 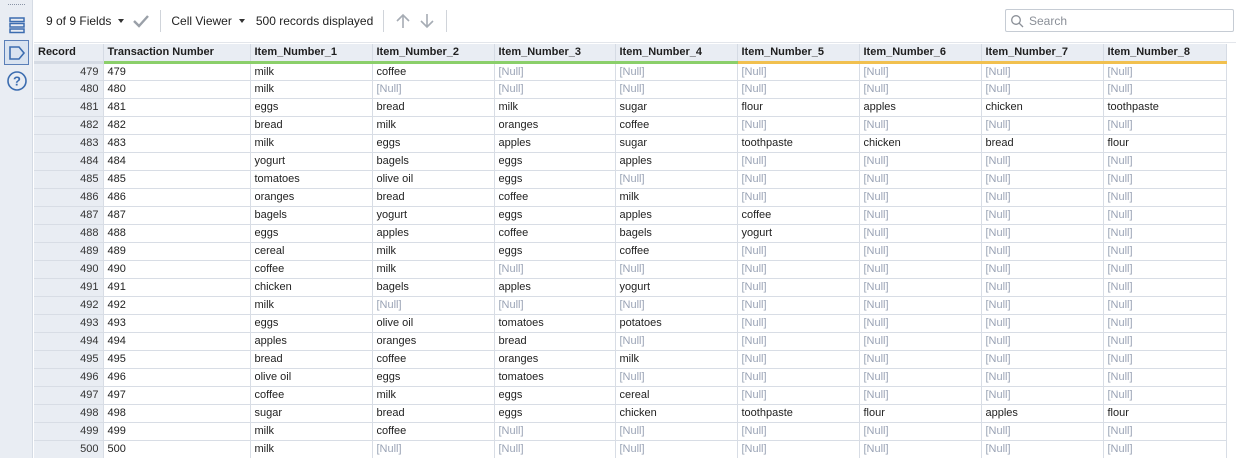 What do you see at coordinates (16, 5) in the screenshot?
I see `grip-handle` at bounding box center [16, 5].